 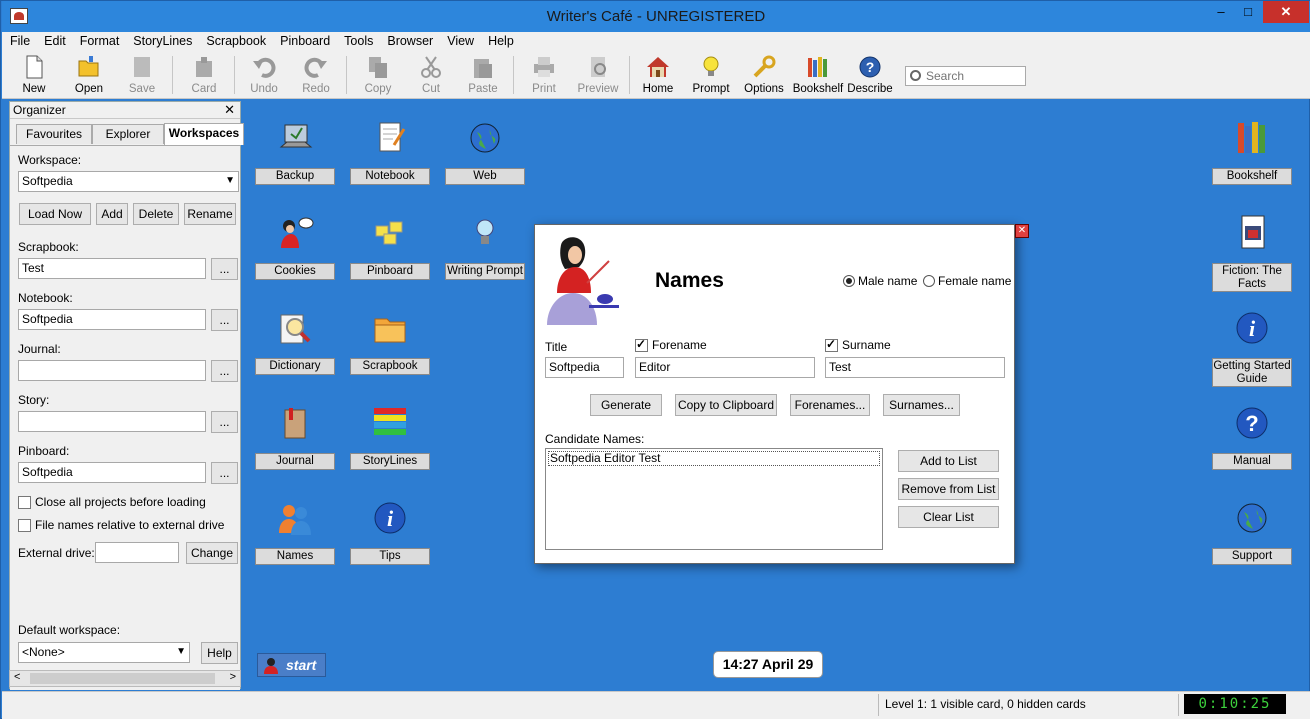 I want to click on external-drive-field, so click(x=137, y=552).